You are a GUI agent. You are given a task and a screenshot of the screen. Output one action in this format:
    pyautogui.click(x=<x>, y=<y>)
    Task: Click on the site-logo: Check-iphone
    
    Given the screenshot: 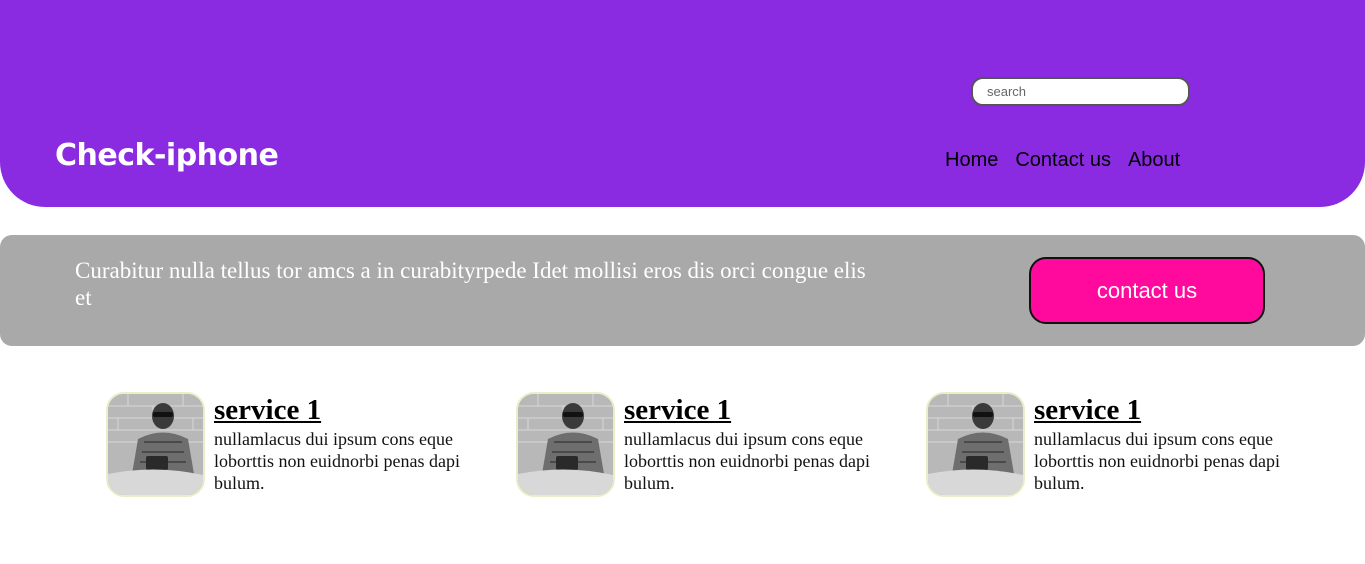 What is the action you would take?
    pyautogui.click(x=167, y=155)
    